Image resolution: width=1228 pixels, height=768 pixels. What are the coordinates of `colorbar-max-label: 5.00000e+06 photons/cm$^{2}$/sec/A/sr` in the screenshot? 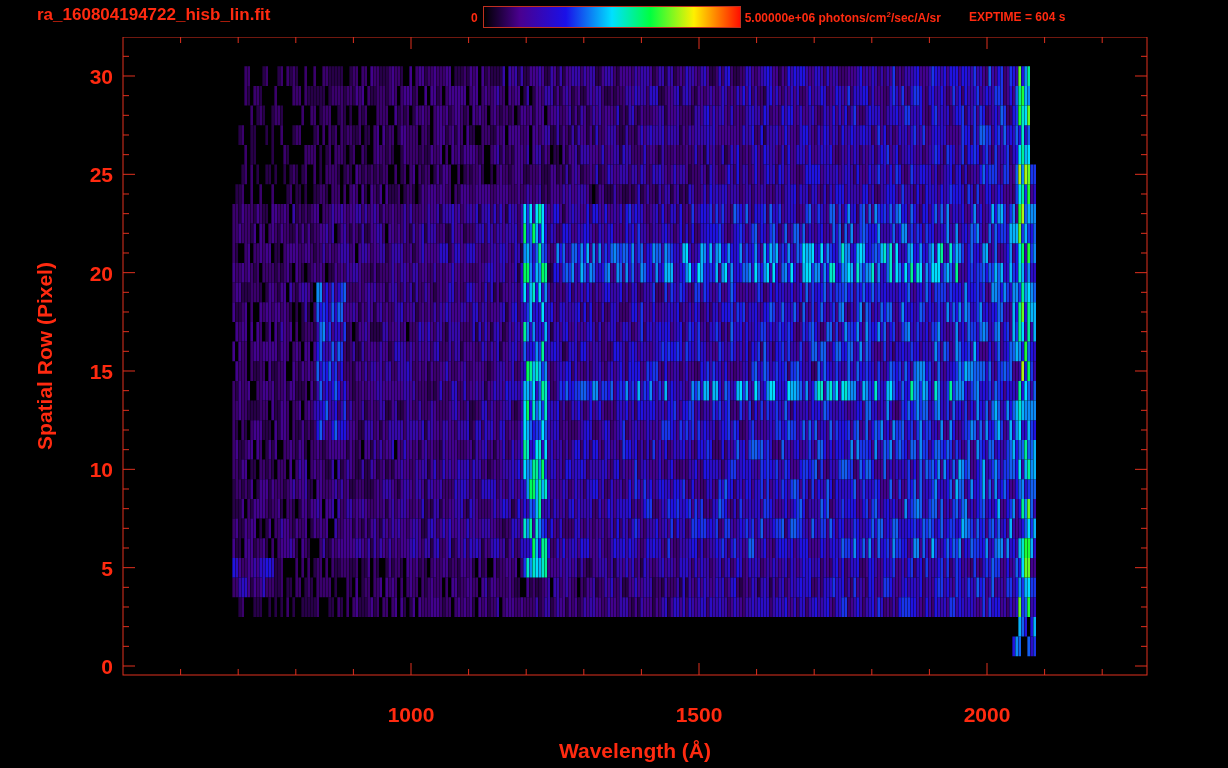 It's located at (842, 17).